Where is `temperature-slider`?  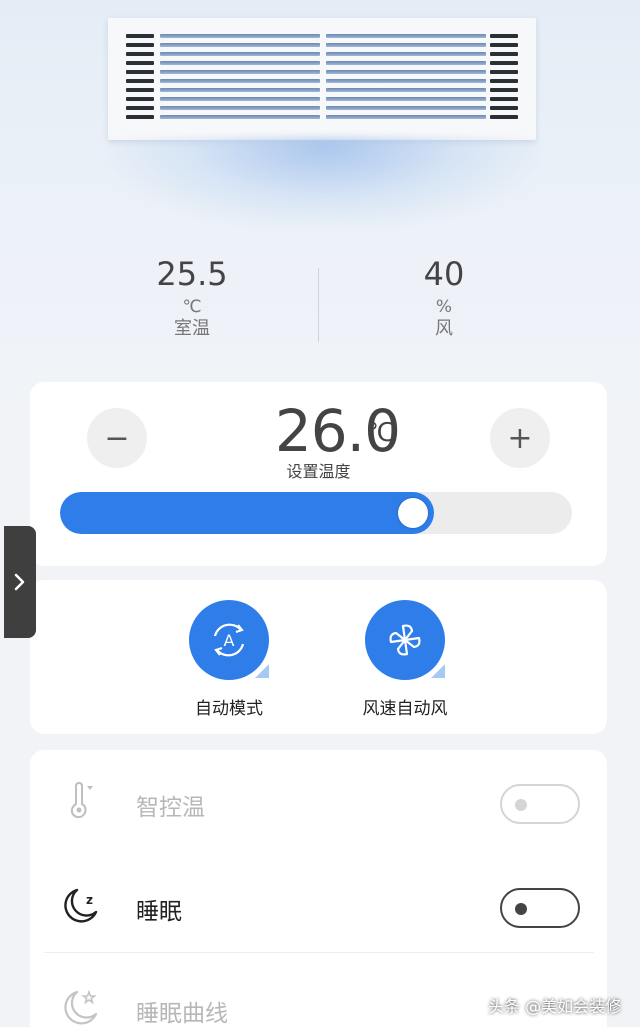
temperature-slider is located at coordinates (316, 513).